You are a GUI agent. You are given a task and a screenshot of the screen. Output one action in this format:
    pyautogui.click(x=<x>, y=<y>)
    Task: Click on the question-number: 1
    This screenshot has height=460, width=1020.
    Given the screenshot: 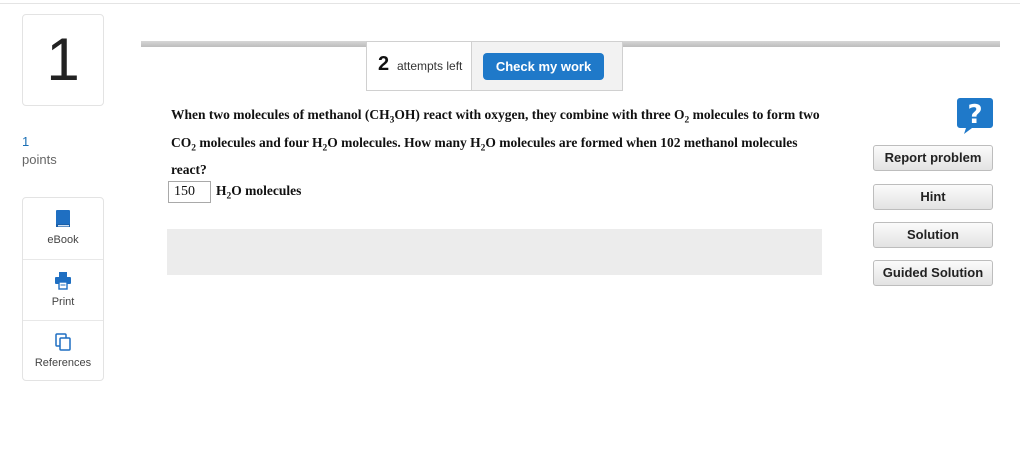 What is the action you would take?
    pyautogui.click(x=63, y=59)
    